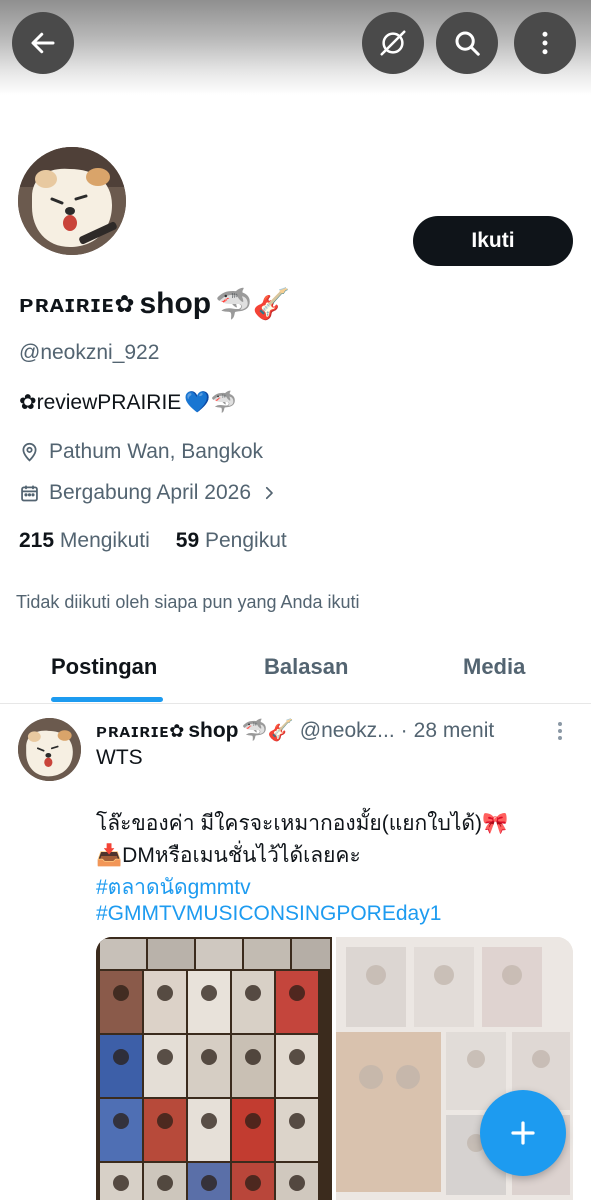  Describe the element at coordinates (89, 352) in the screenshot. I see `profile-handle: @neokzni_922` at that location.